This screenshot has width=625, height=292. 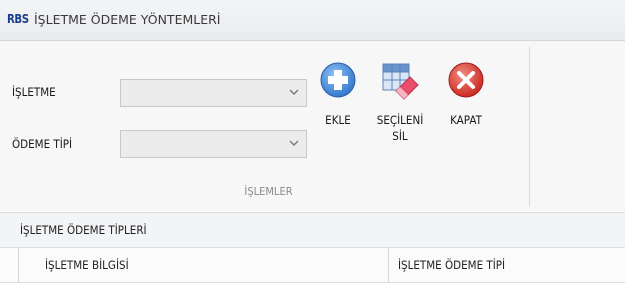 I want to click on odeme-tipi-label: ÖDEME TİPİ, so click(x=42, y=144).